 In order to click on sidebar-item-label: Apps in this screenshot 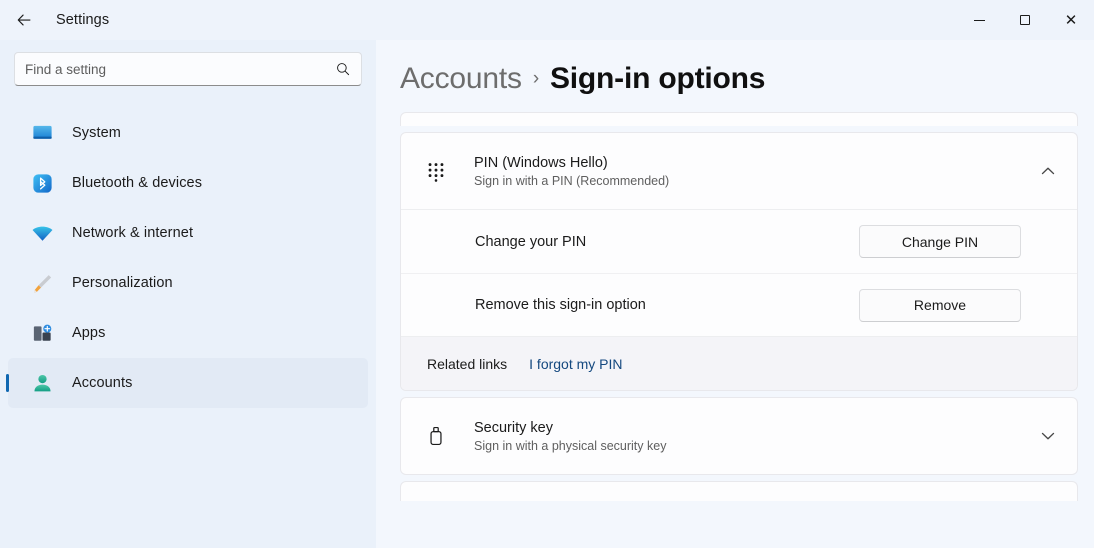, I will do `click(89, 333)`.